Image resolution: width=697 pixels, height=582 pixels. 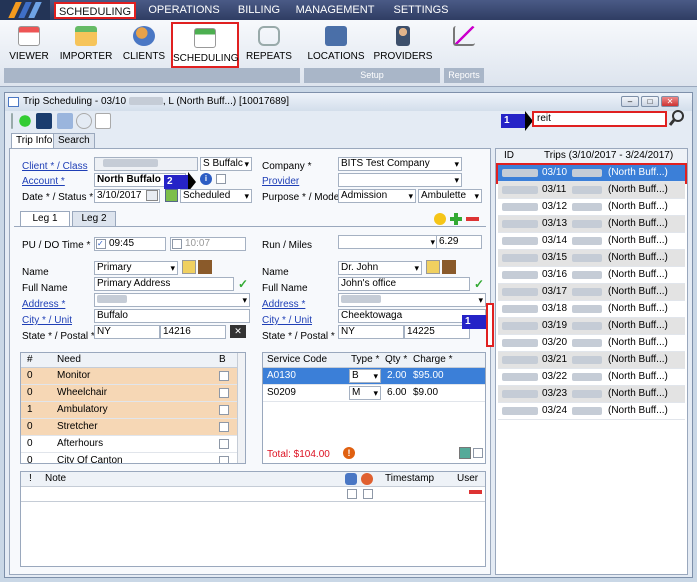 What do you see at coordinates (412, 300) in the screenshot?
I see `do-address-select` at bounding box center [412, 300].